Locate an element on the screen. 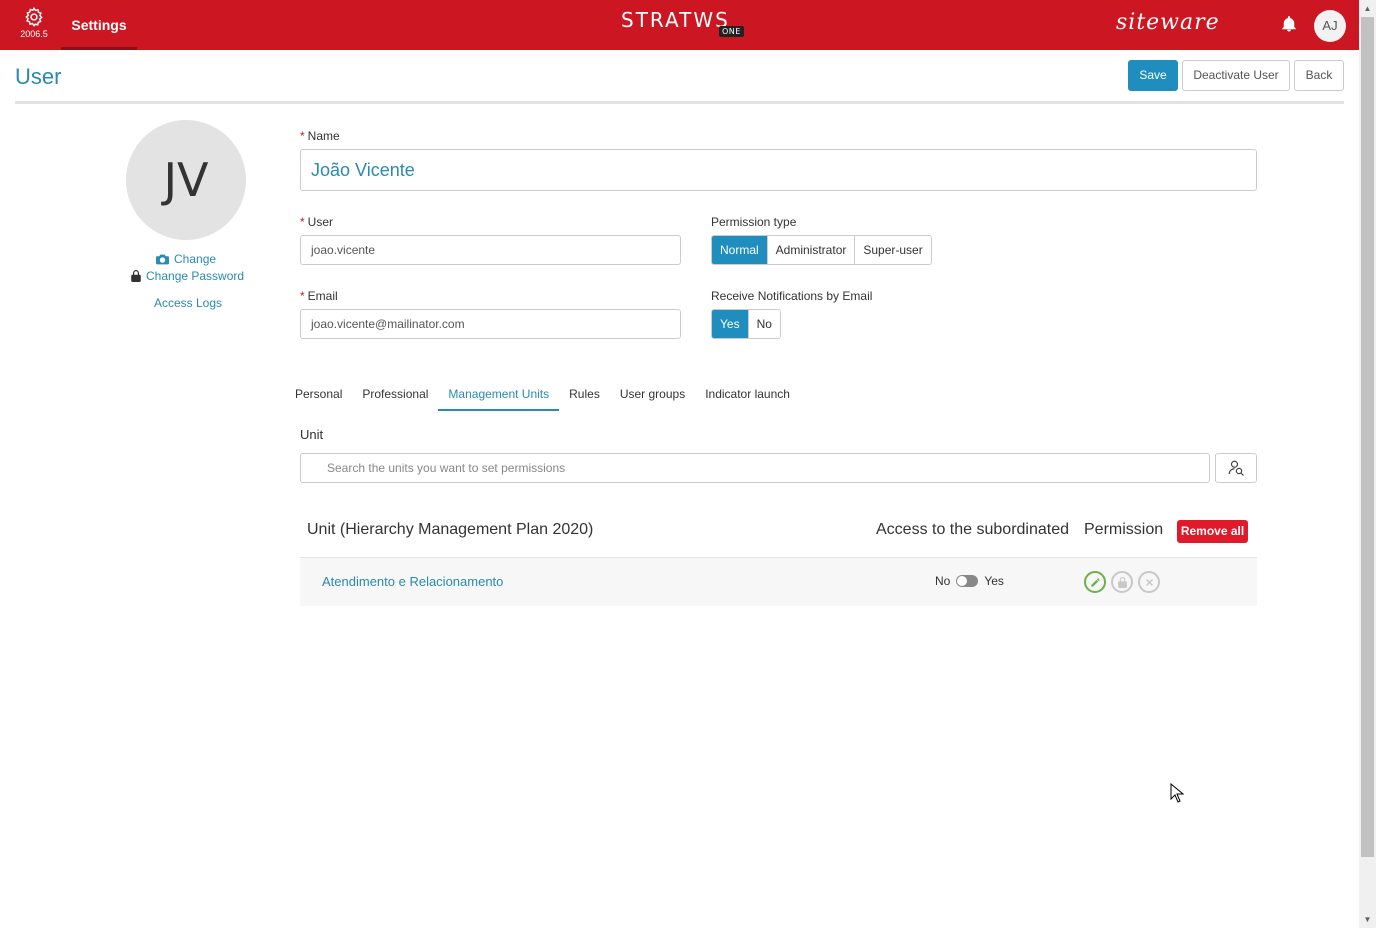  top-bar: 2006.5 Settings STRATWS ONE siteware AJ is located at coordinates (688, 25).